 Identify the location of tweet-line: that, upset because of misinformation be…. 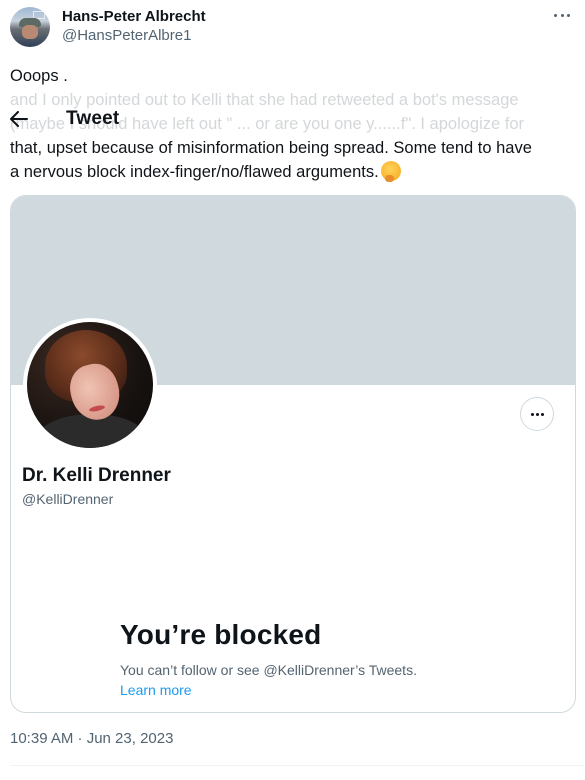
(271, 148).